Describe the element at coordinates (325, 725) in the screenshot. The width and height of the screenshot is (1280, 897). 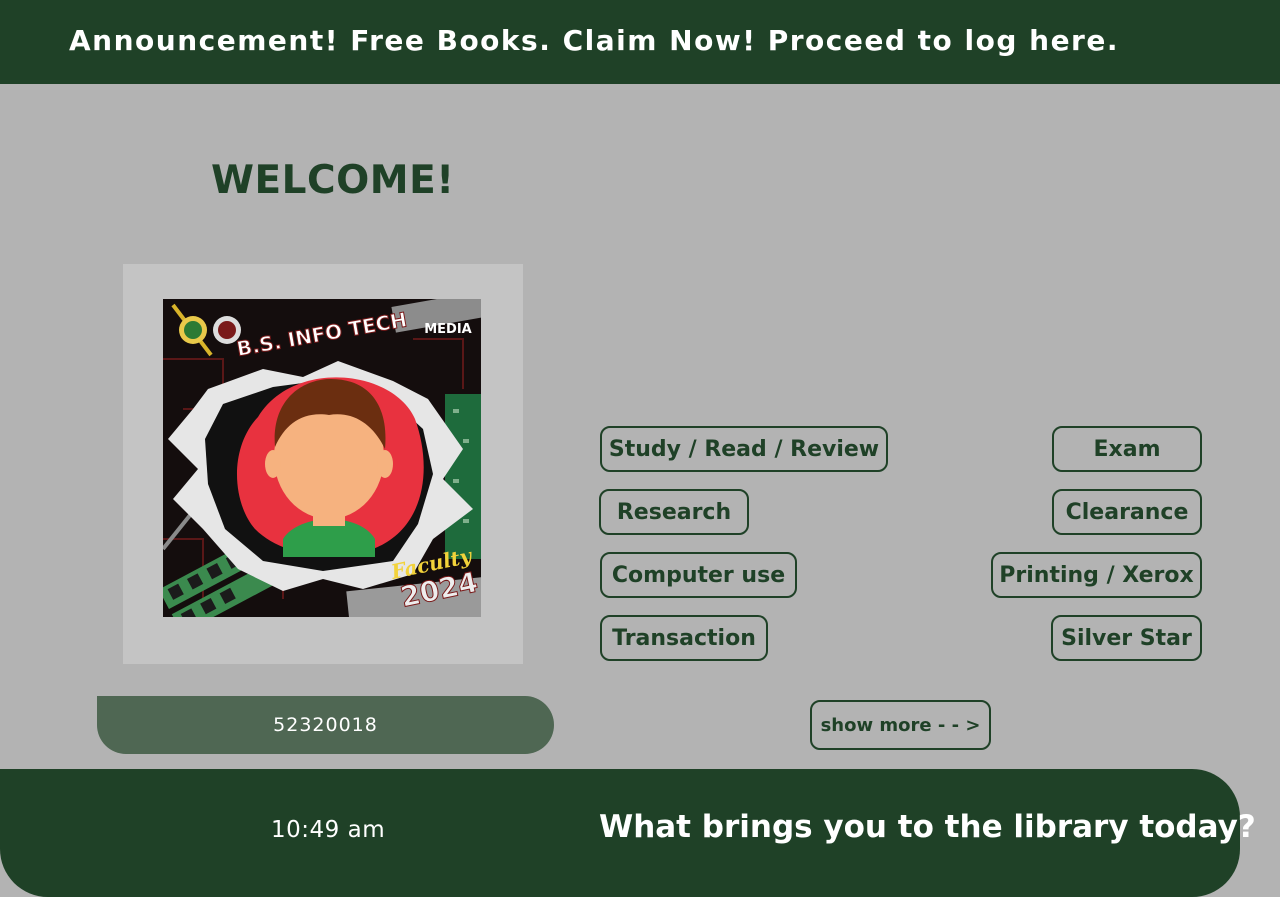
I see `user-id-display: 52320018` at that location.